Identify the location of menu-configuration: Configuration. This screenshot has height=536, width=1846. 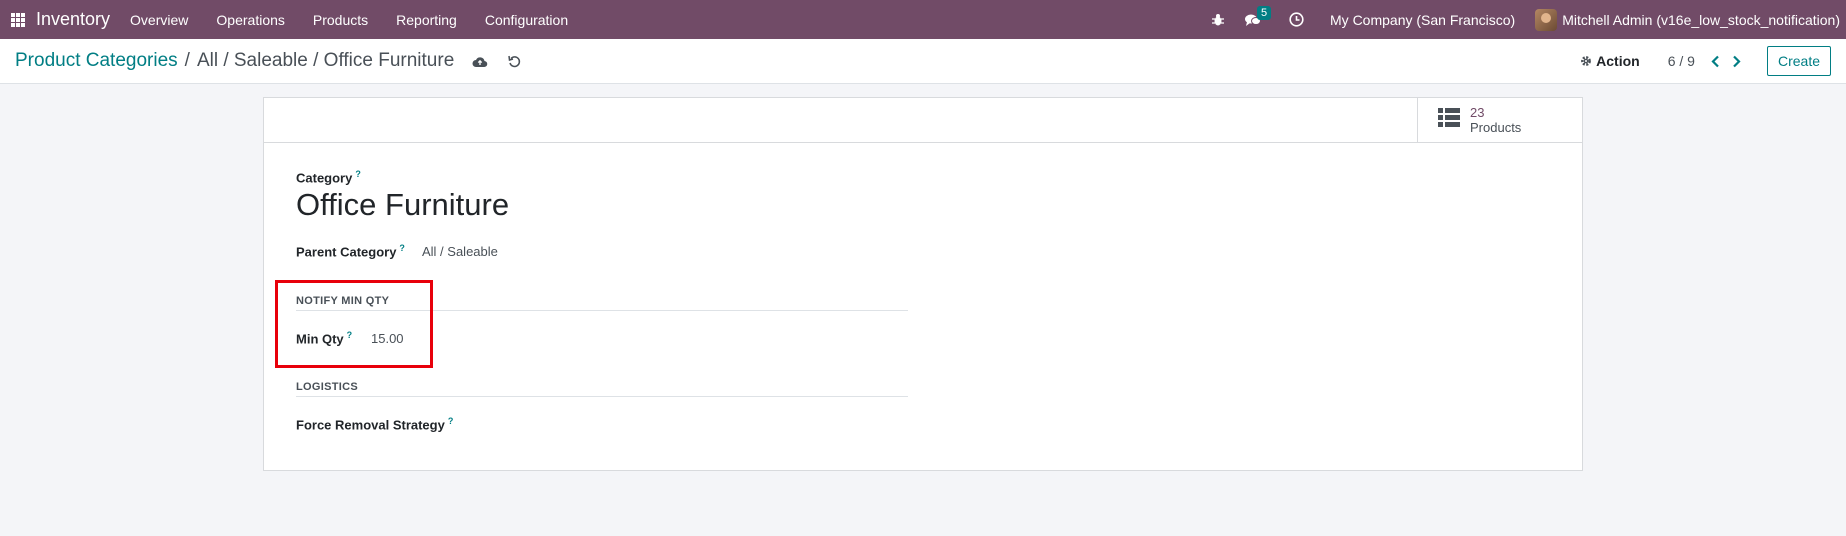
(526, 20).